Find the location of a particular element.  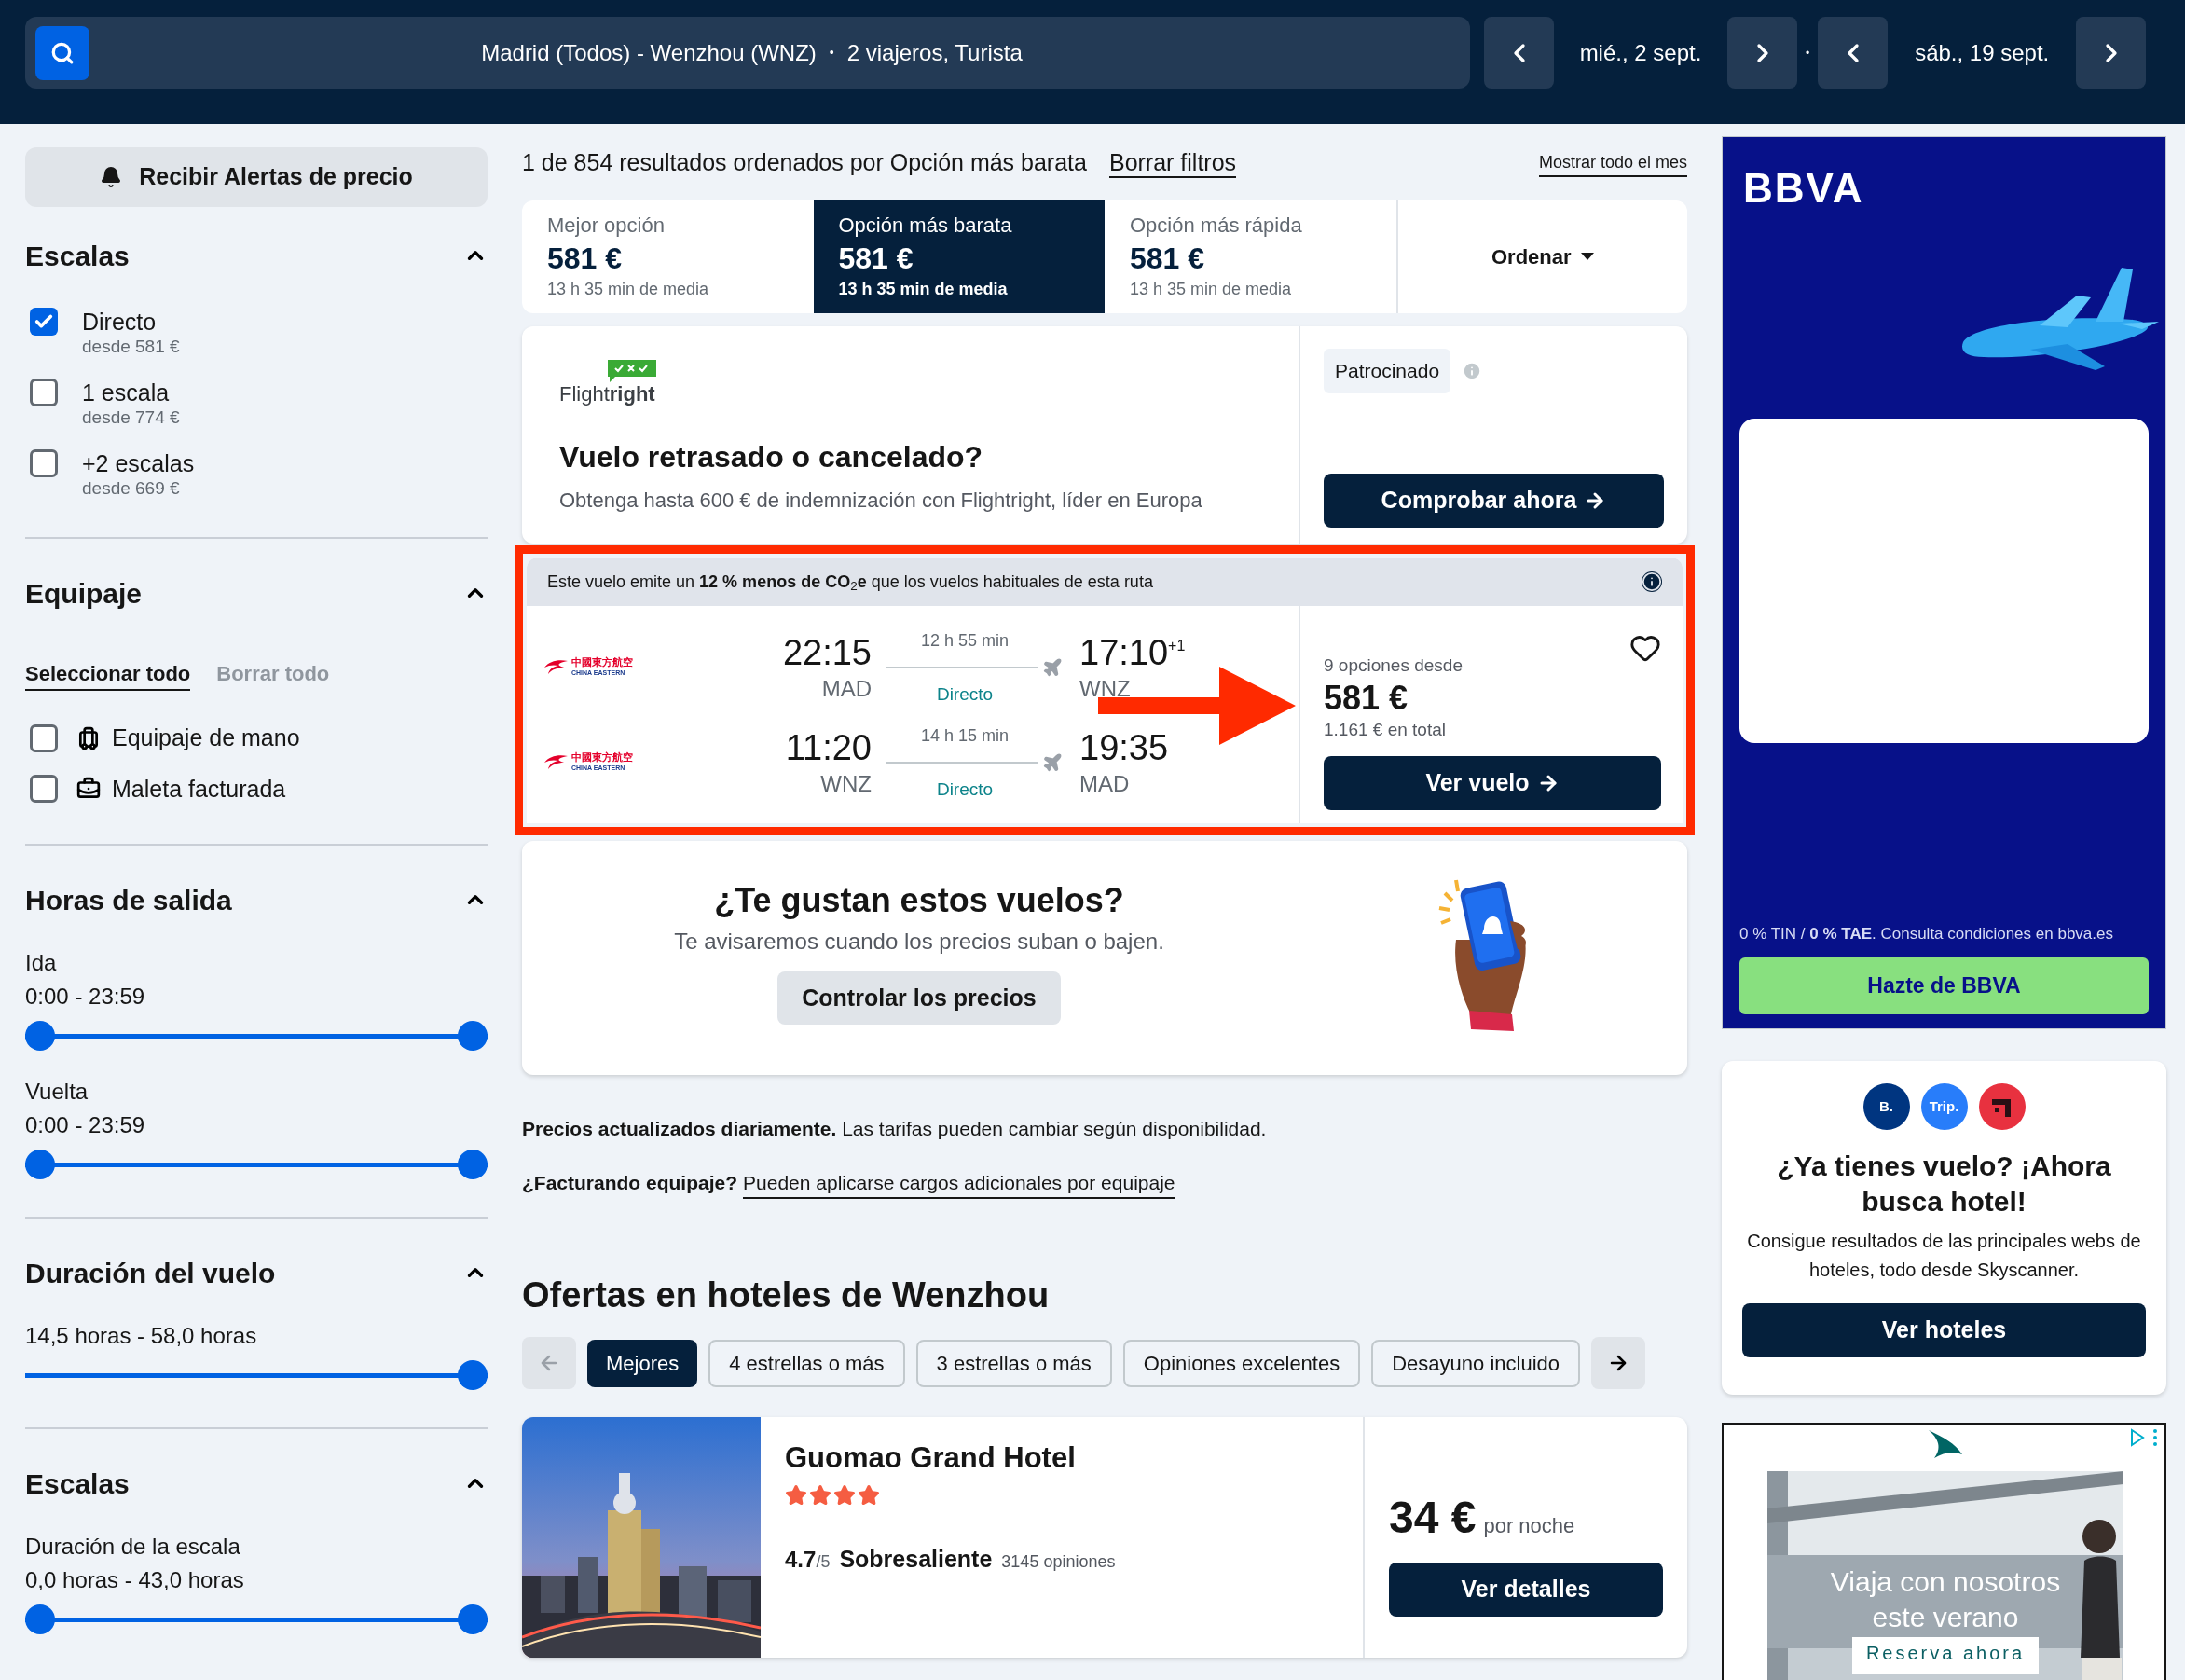

return-date: sáb., 19 sept. is located at coordinates (1982, 53).